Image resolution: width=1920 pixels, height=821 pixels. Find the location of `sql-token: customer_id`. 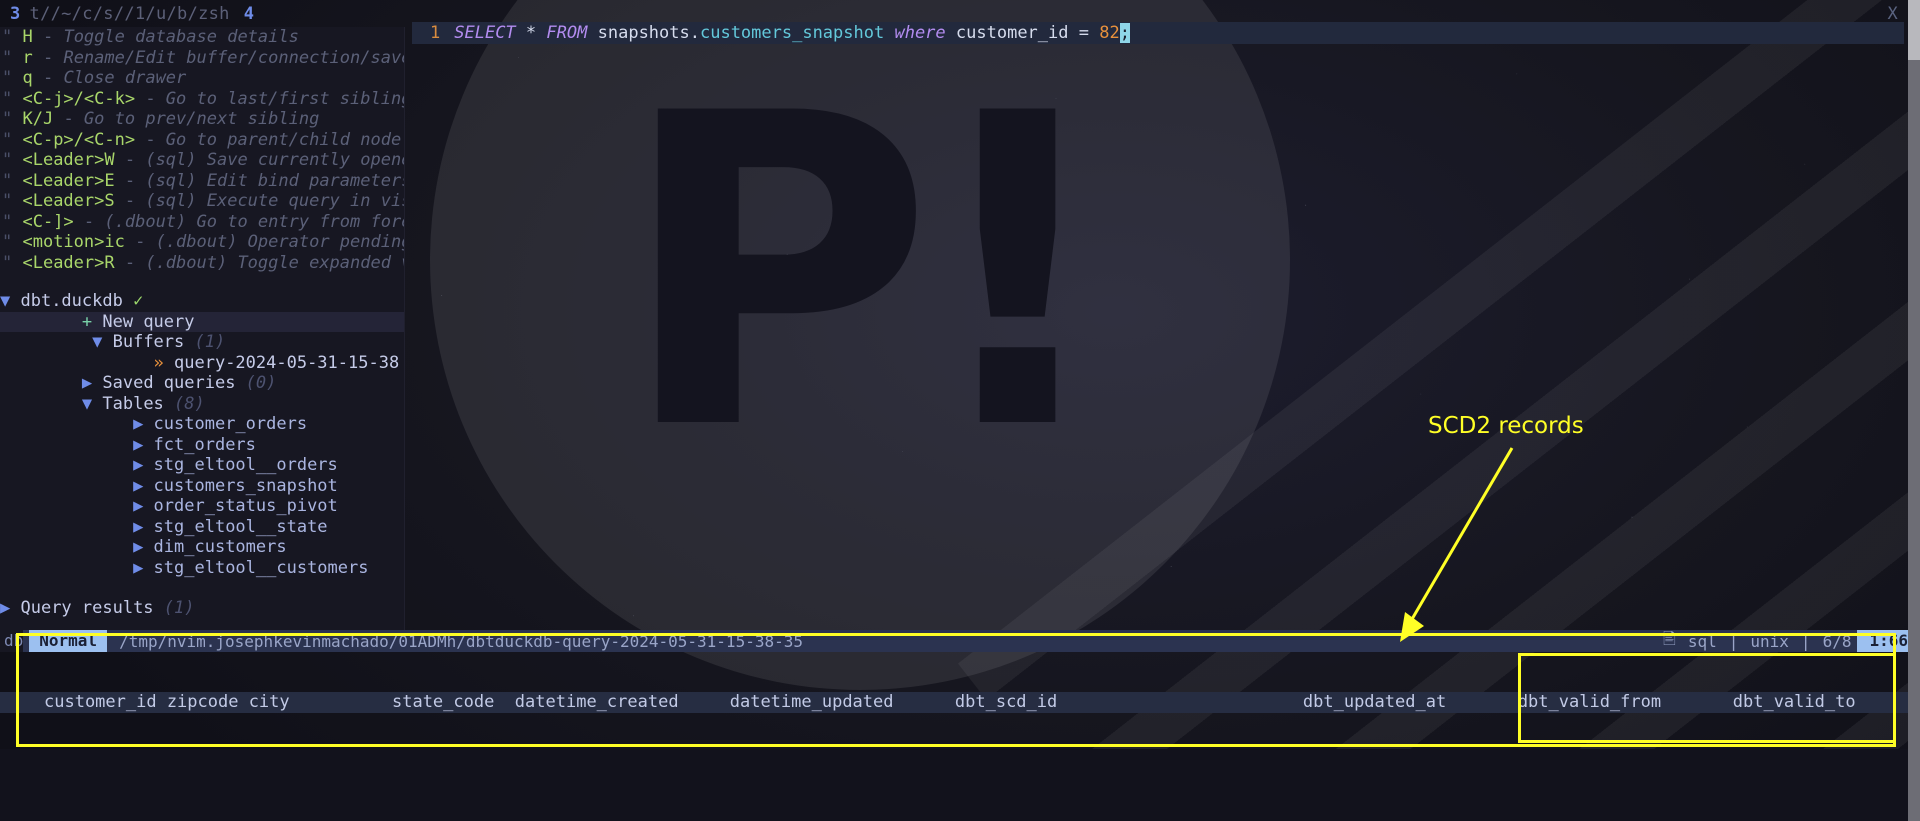

sql-token: customer_id is located at coordinates (1012, 33).